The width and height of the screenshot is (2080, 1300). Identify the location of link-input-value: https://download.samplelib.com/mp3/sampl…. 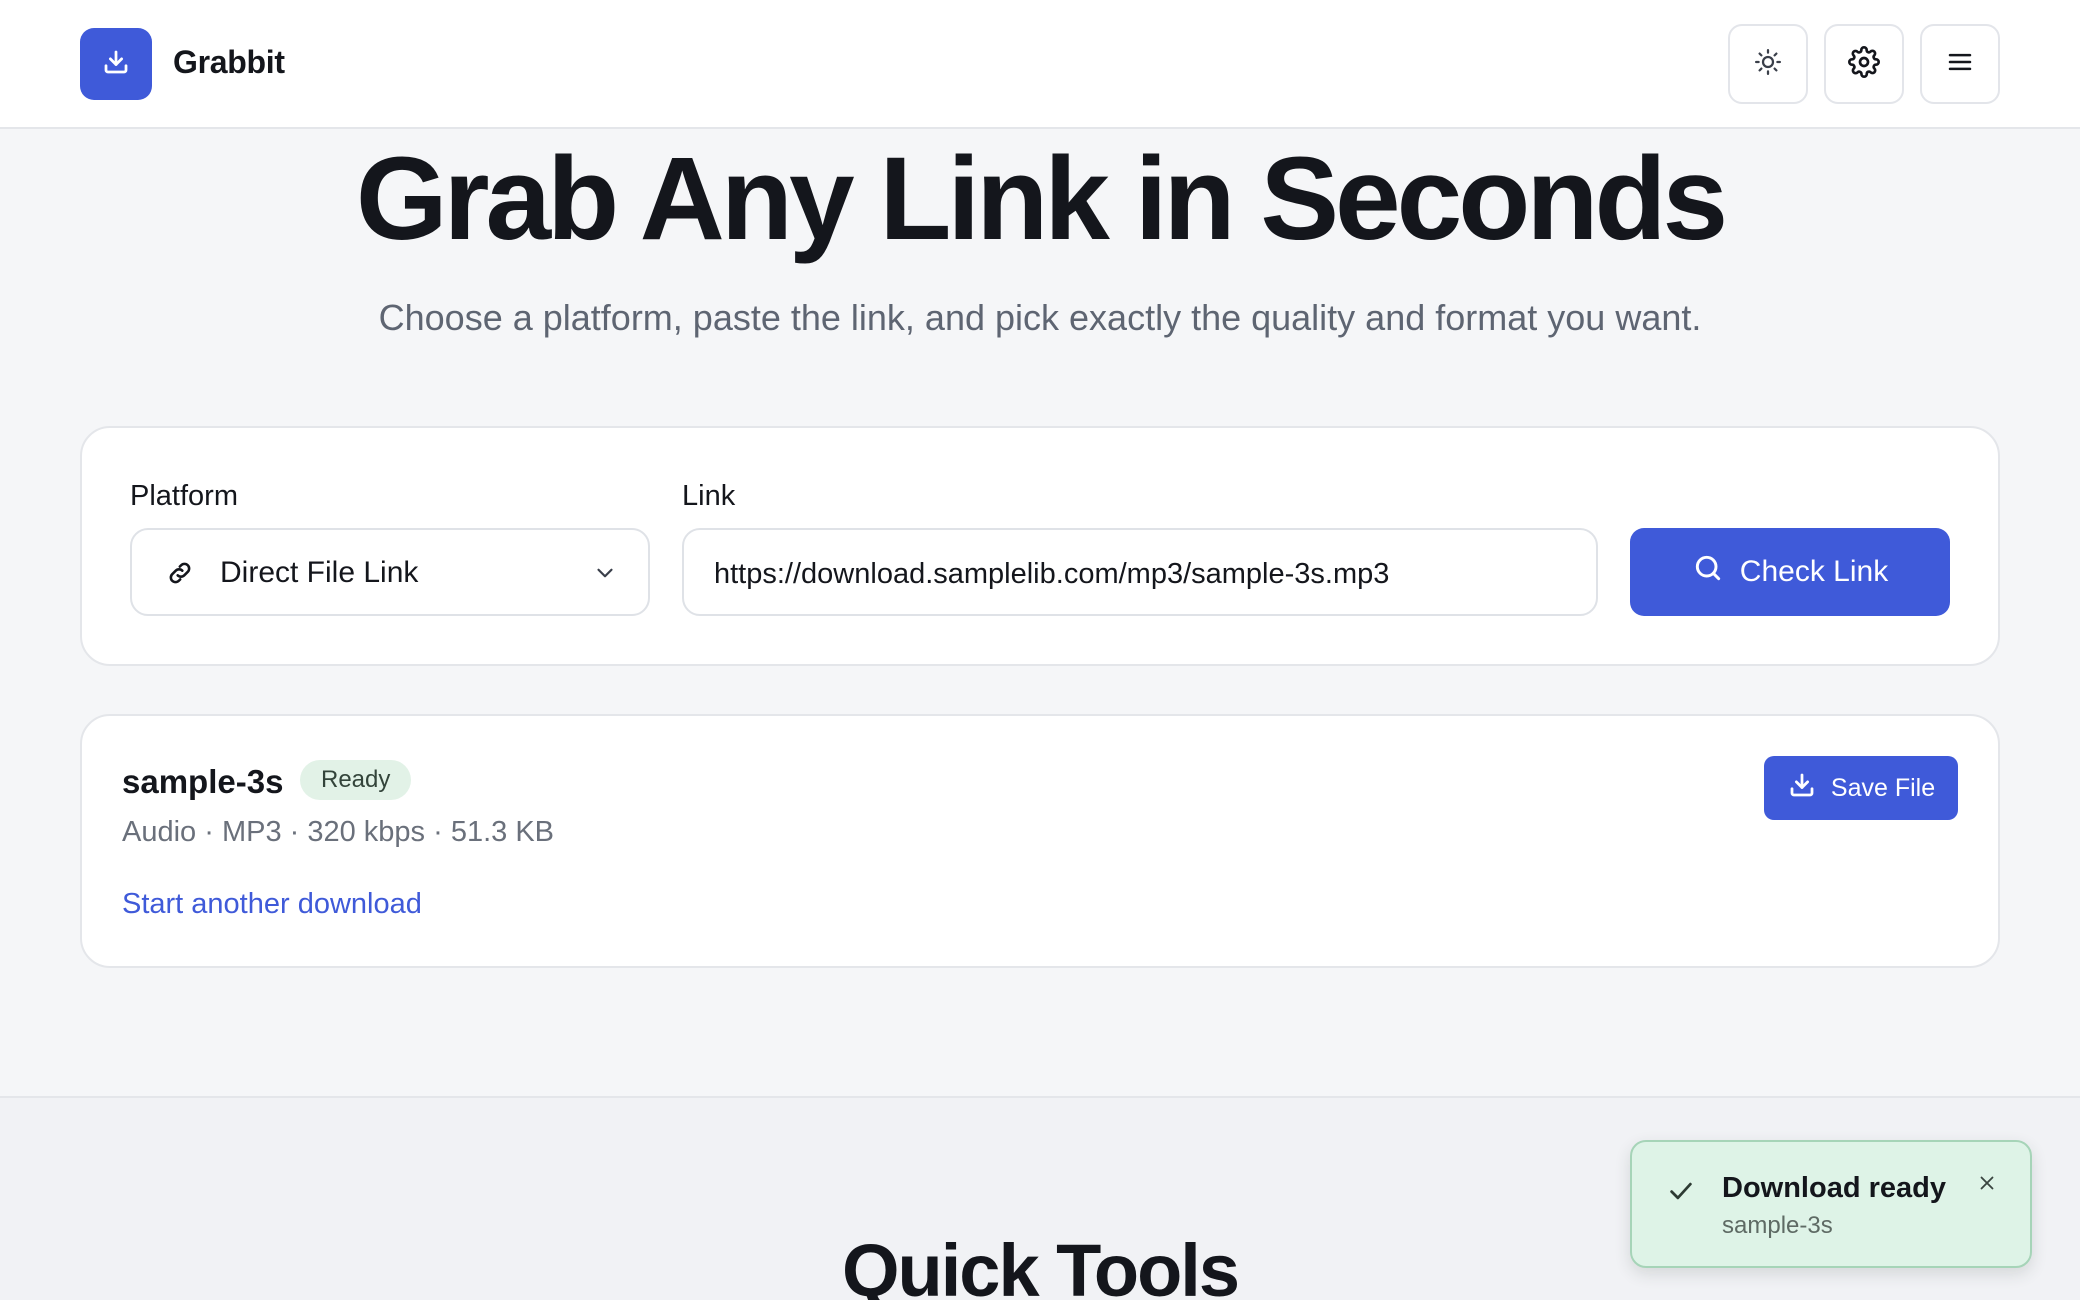
(1052, 574).